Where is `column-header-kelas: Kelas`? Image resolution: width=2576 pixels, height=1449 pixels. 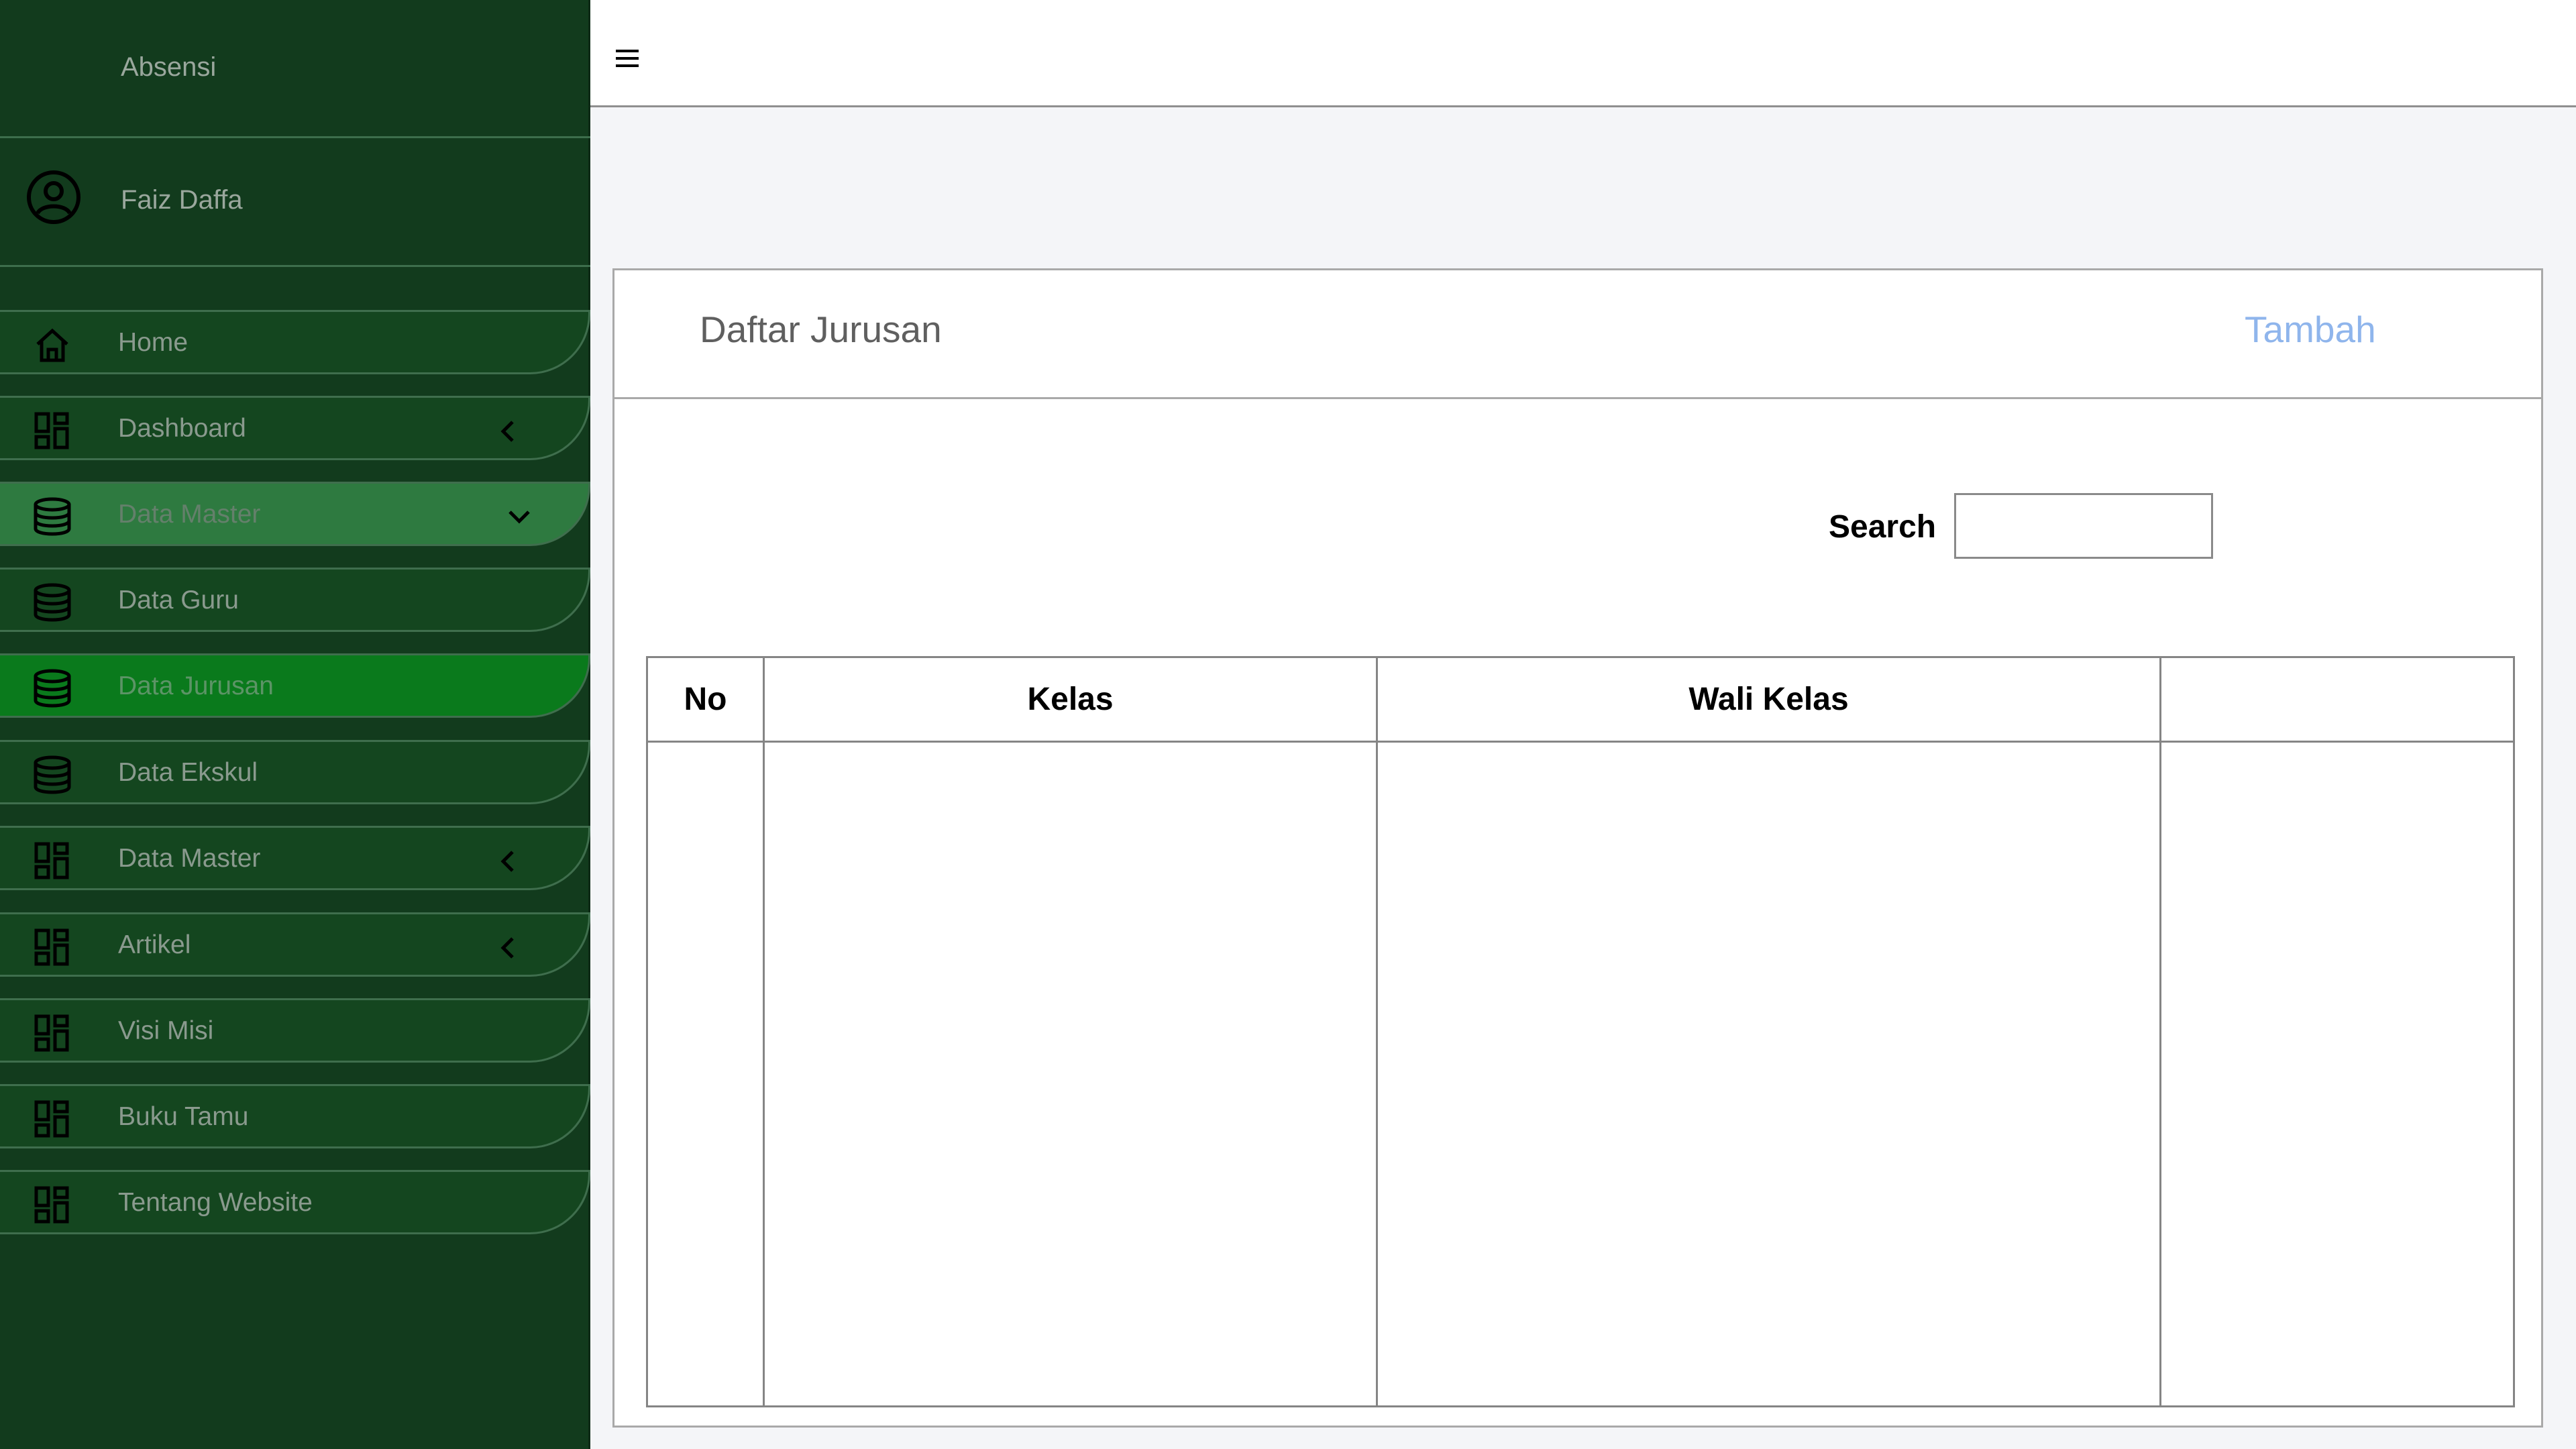 column-header-kelas: Kelas is located at coordinates (1070, 699).